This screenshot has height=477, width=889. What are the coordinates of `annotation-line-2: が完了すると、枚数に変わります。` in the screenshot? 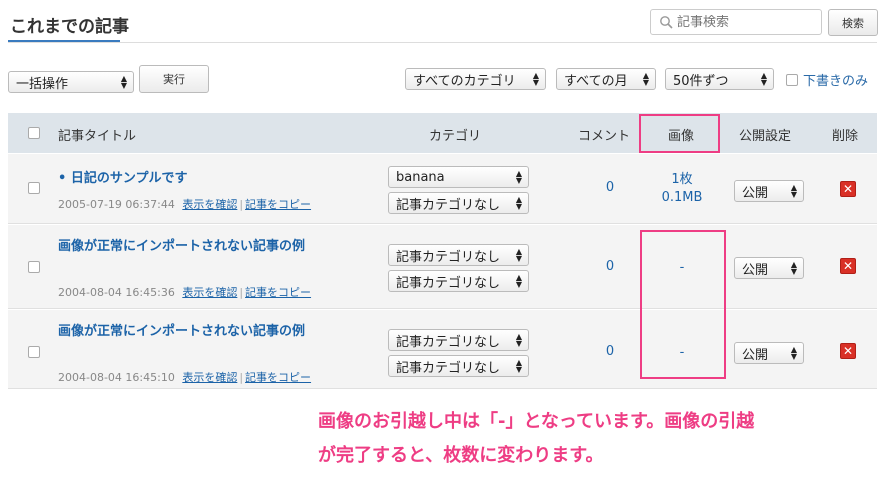 It's located at (461, 455).